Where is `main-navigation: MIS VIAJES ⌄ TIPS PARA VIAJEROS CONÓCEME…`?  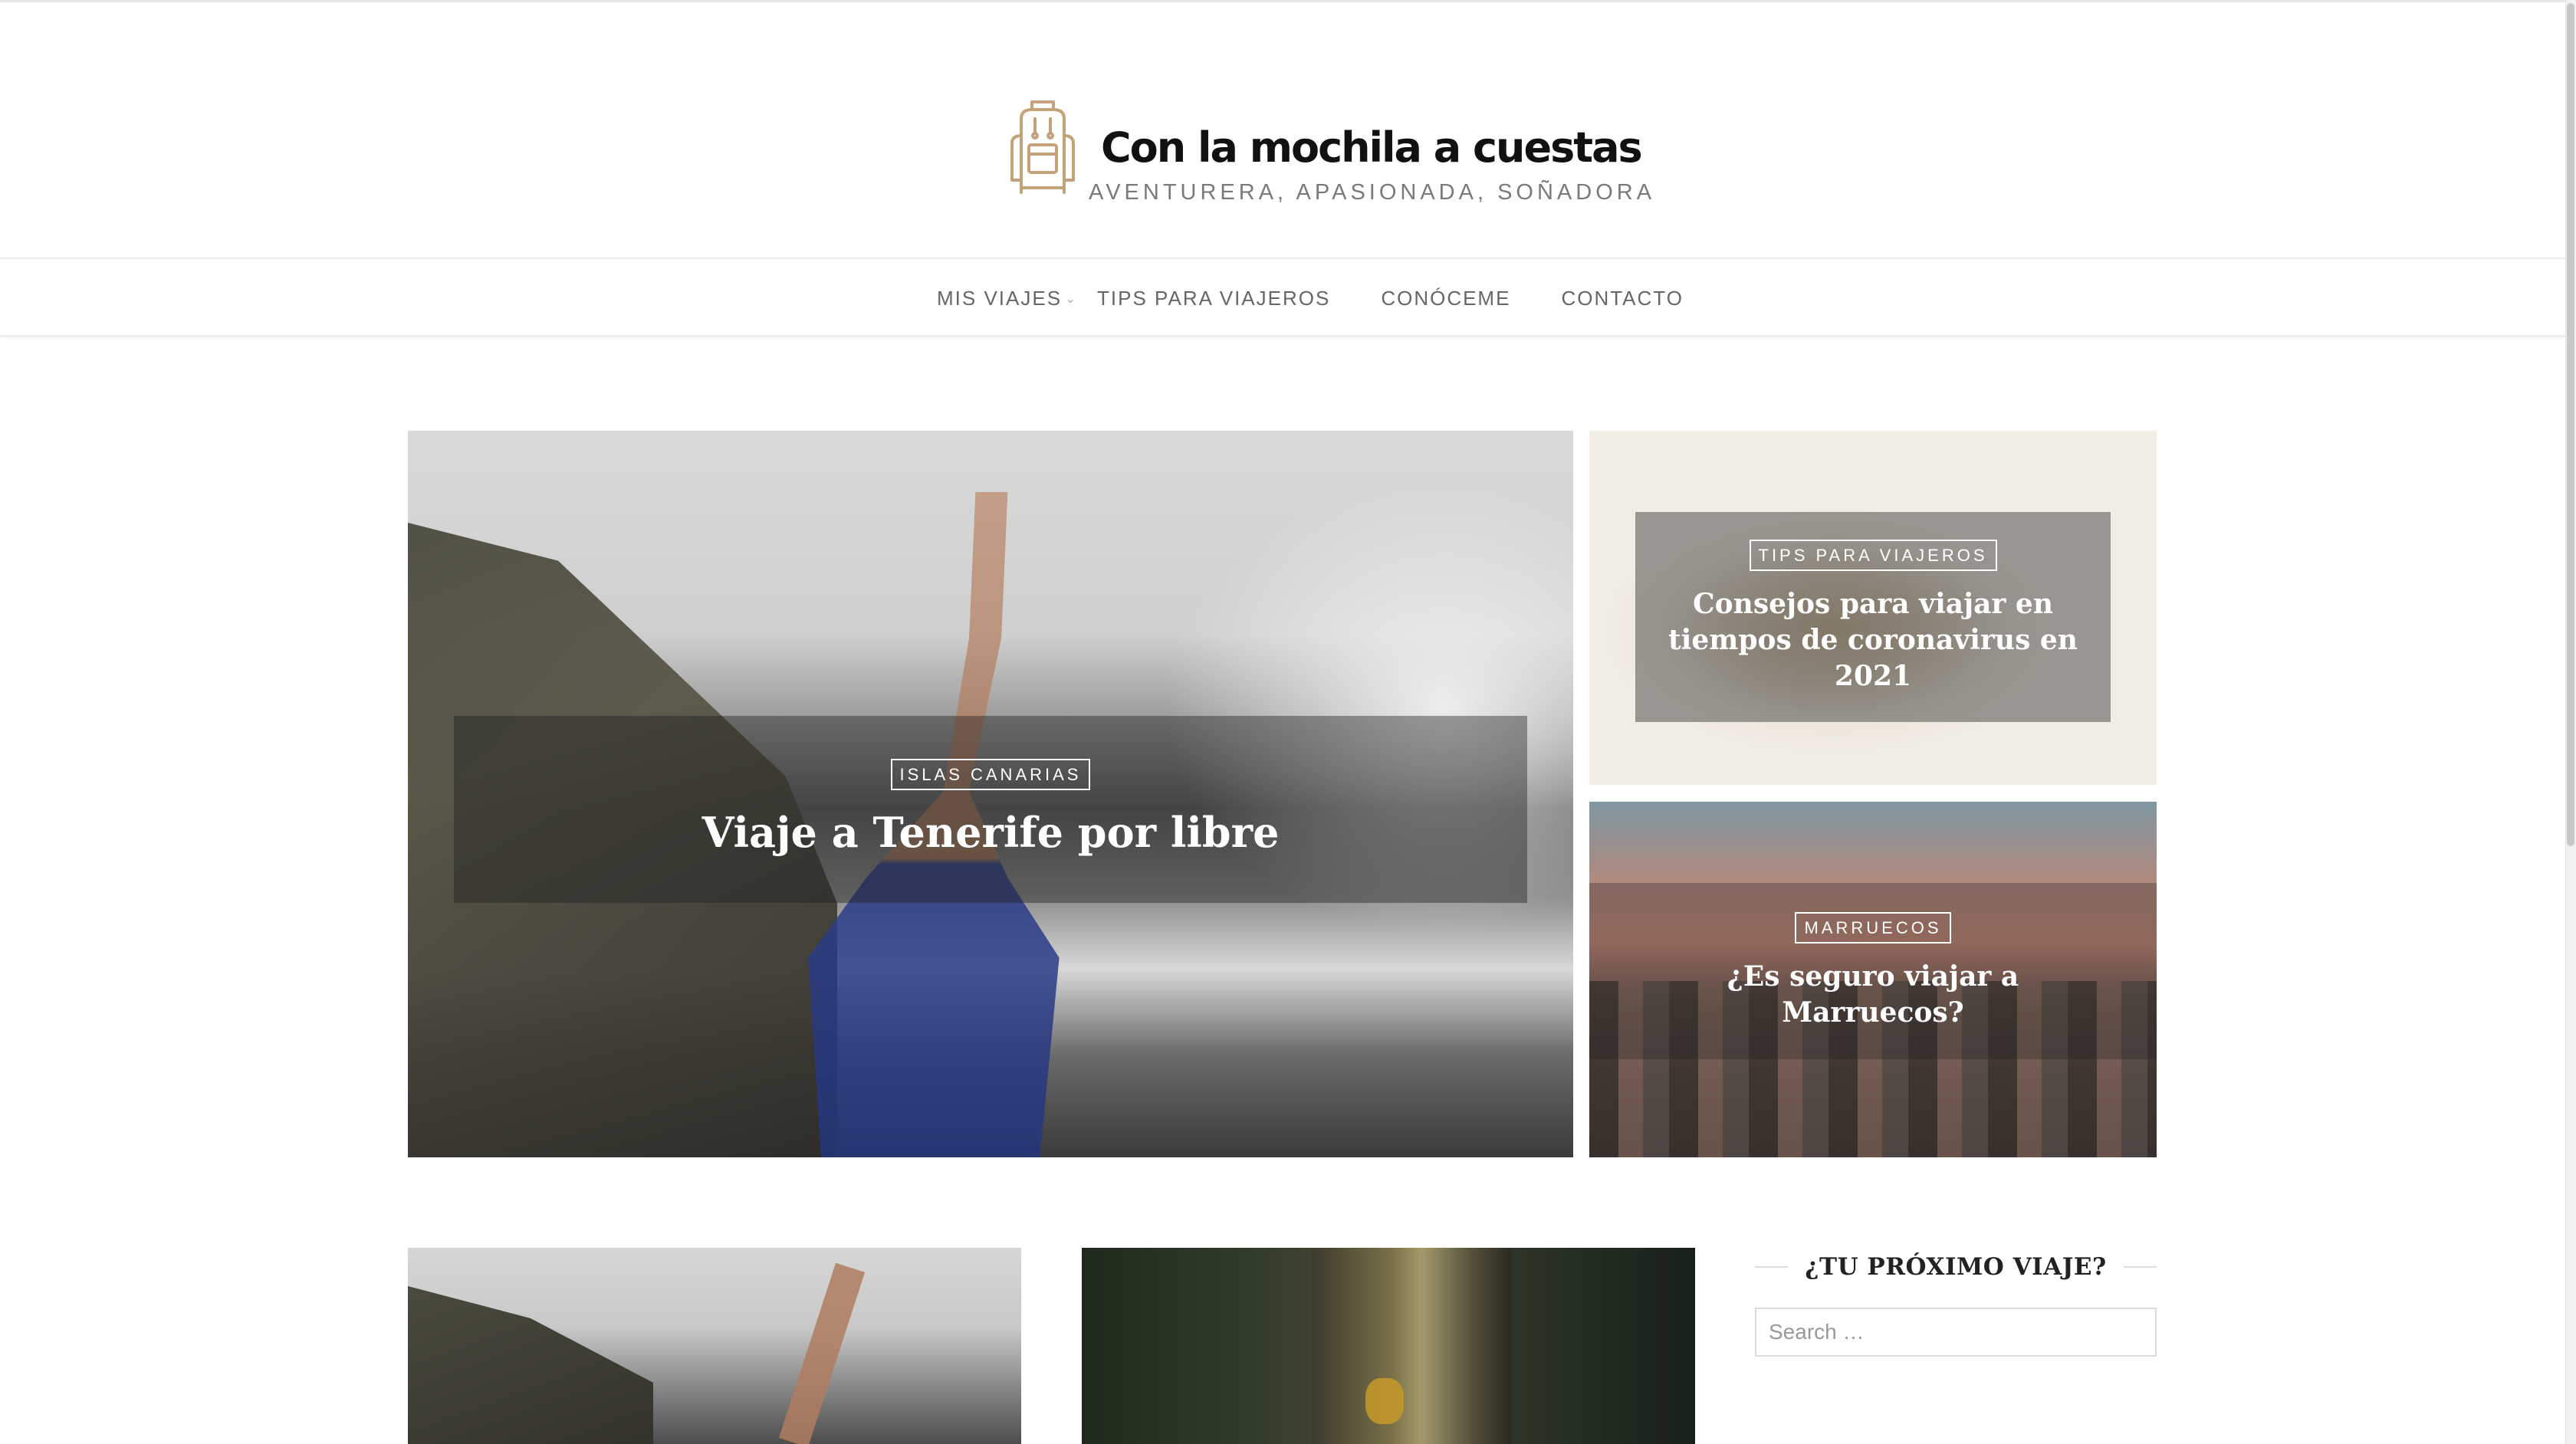 main-navigation: MIS VIAJES ⌄ TIPS PARA VIAJEROS CONÓCEME… is located at coordinates (1282, 299).